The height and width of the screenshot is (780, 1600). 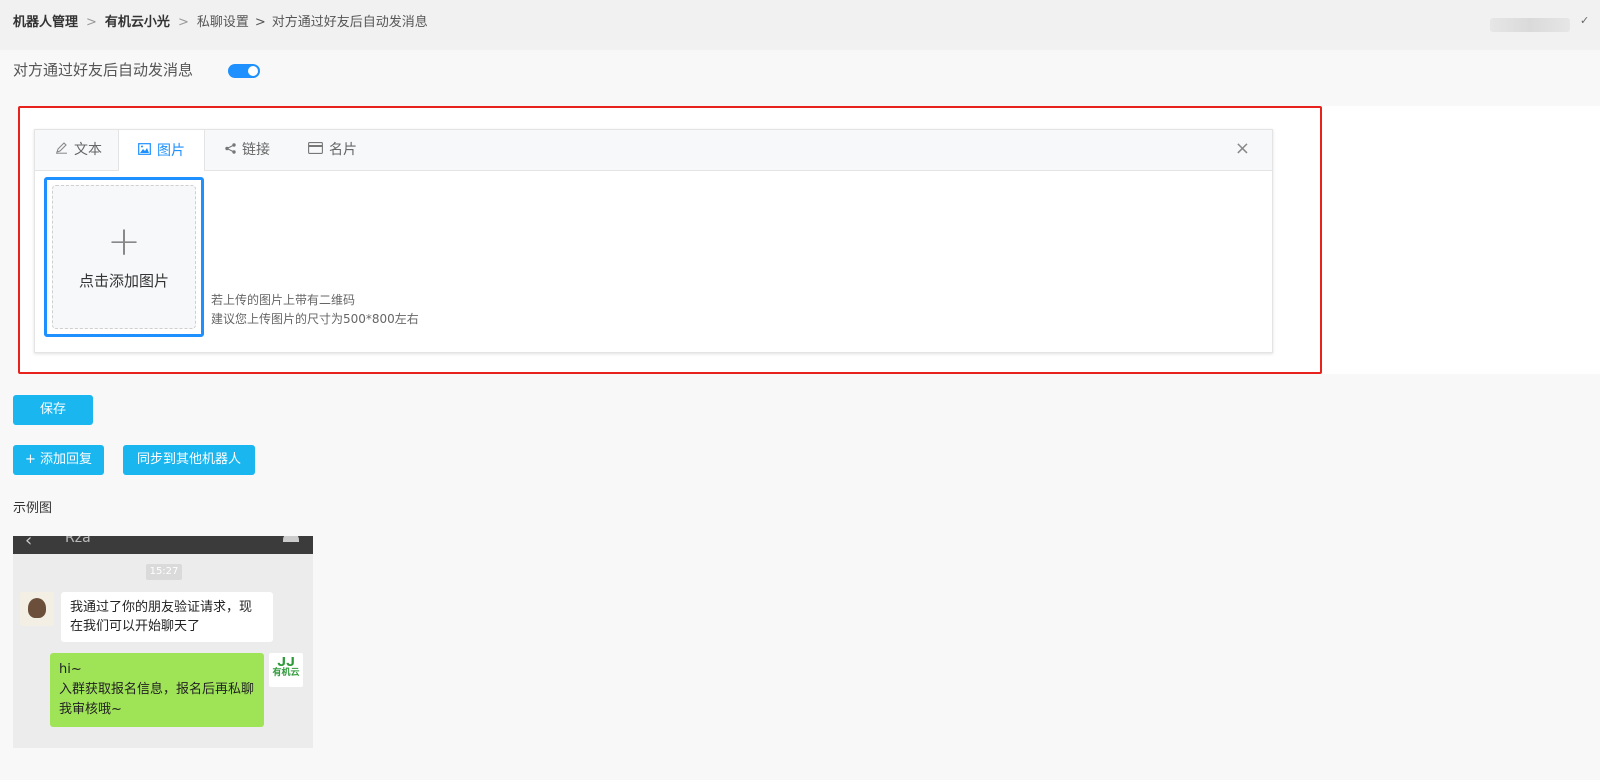 What do you see at coordinates (45, 22) in the screenshot?
I see `breadcrumb-robot-management: 机器人管理` at bounding box center [45, 22].